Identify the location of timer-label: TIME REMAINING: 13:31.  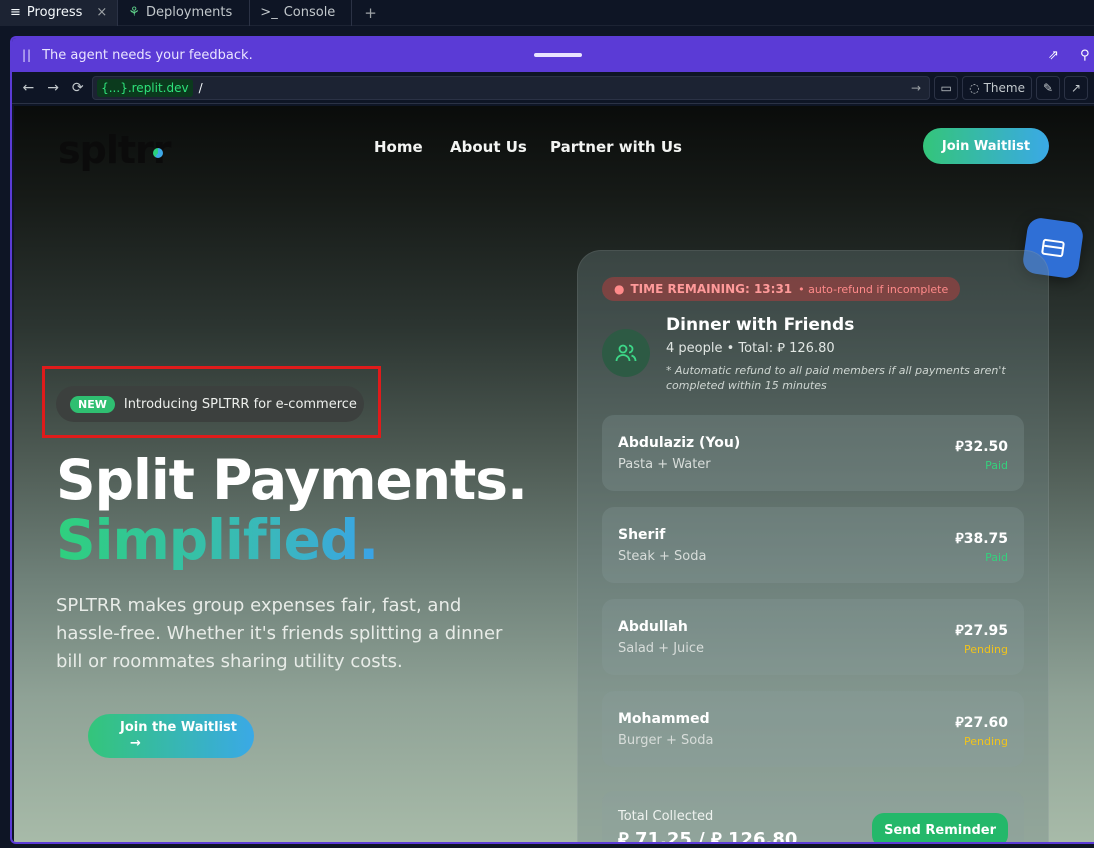
(711, 289).